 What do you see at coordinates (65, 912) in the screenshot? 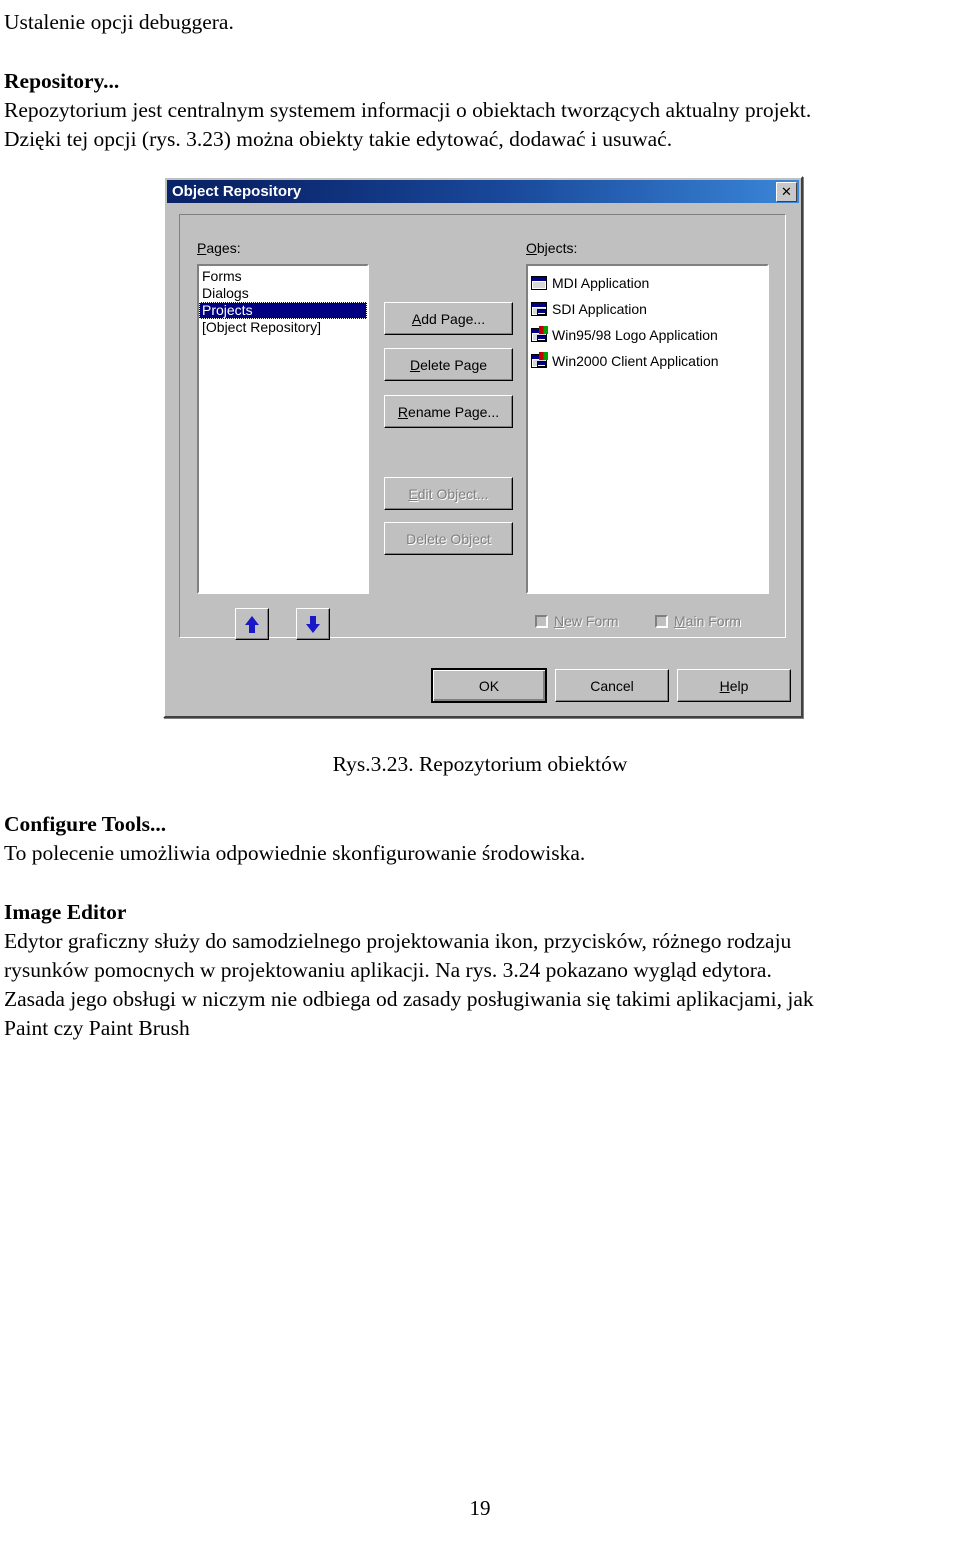
I see `image-editor-heading: Image Editor` at bounding box center [65, 912].